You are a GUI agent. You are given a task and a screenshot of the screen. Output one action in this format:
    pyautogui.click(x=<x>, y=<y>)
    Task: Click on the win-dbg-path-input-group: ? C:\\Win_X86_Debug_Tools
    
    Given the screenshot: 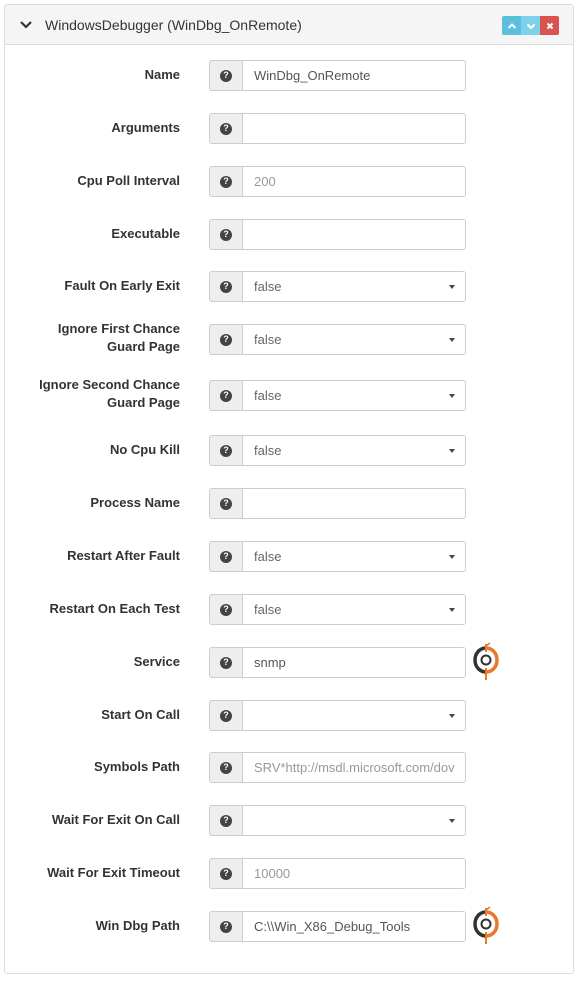 What is the action you would take?
    pyautogui.click(x=337, y=926)
    